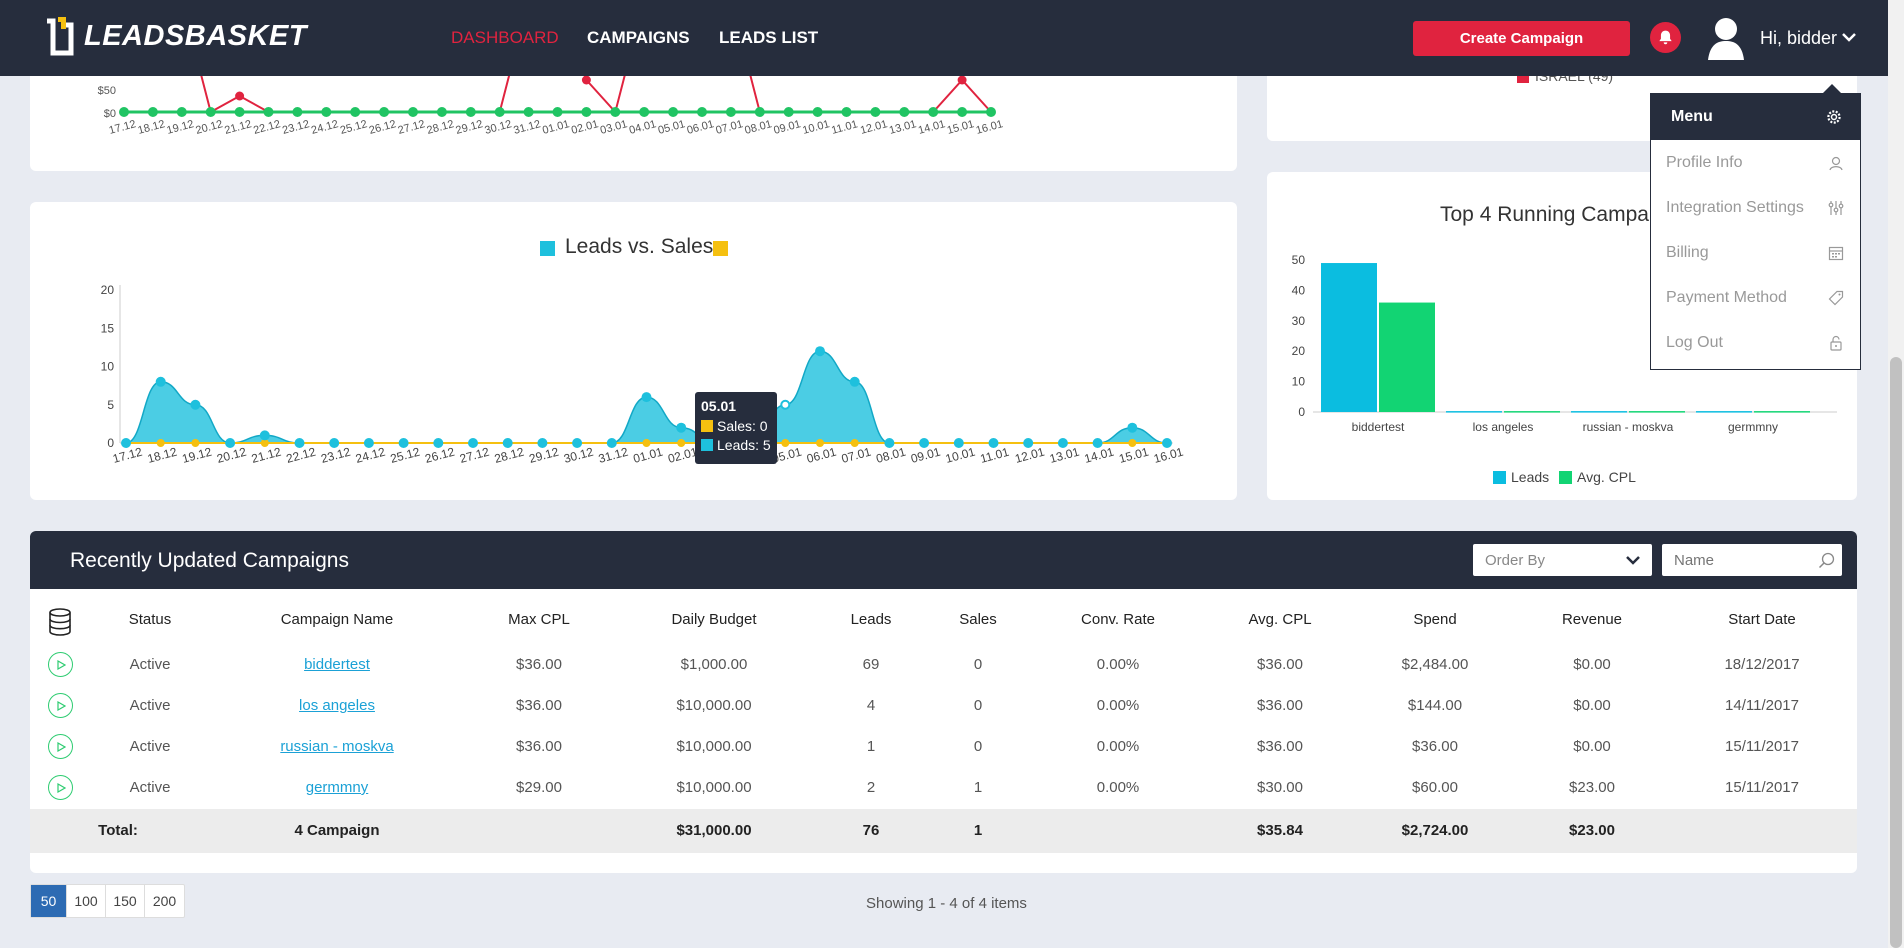 Image resolution: width=1904 pixels, height=948 pixels. What do you see at coordinates (1521, 38) in the screenshot?
I see `create-campaign-button: Create Campaign` at bounding box center [1521, 38].